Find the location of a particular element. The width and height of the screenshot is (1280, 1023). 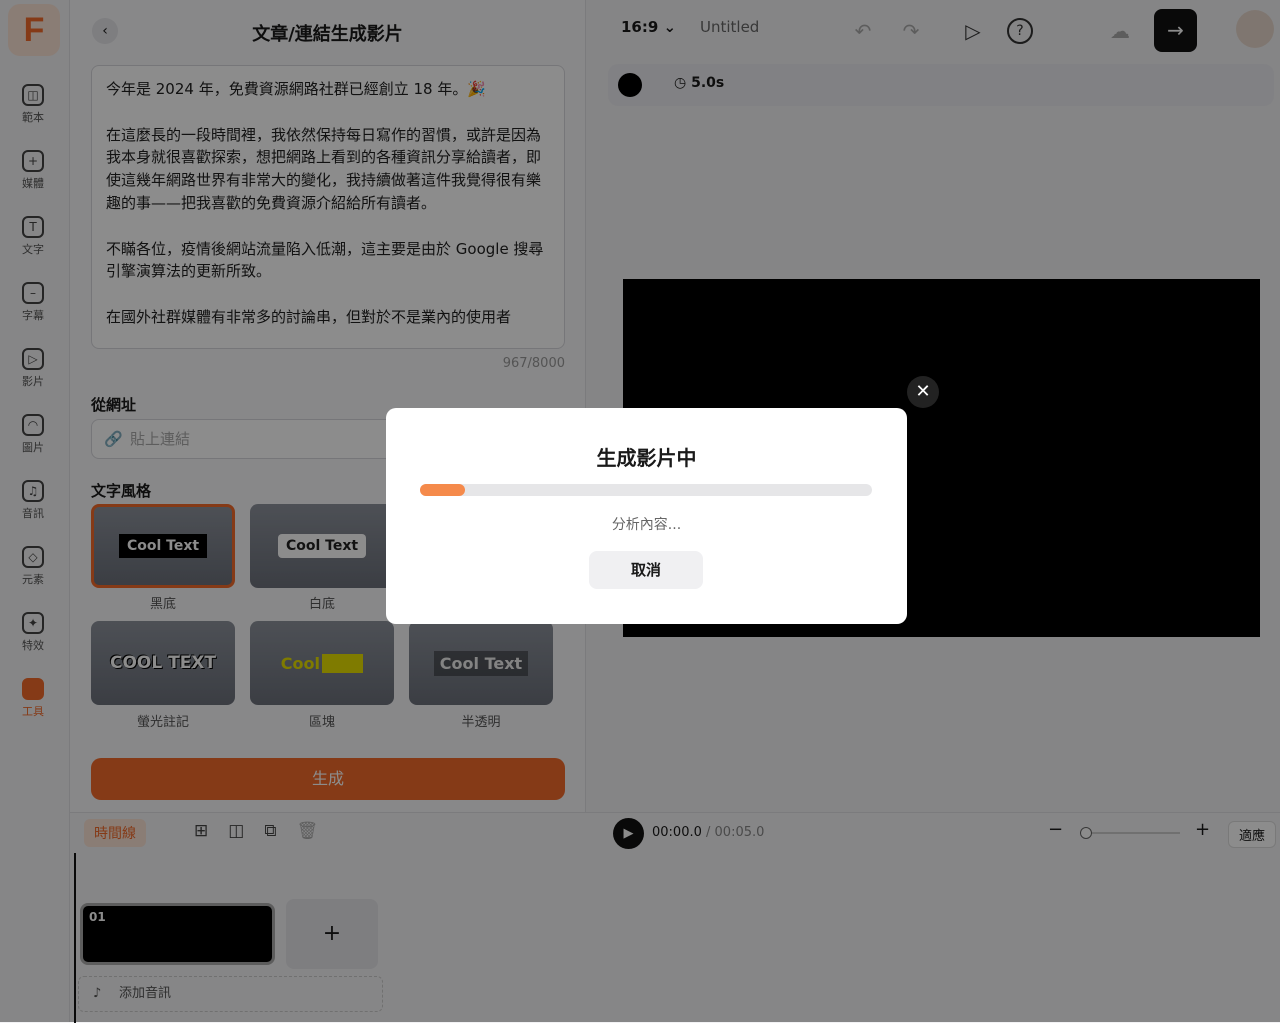

close-modal-button: ✕ is located at coordinates (923, 392).